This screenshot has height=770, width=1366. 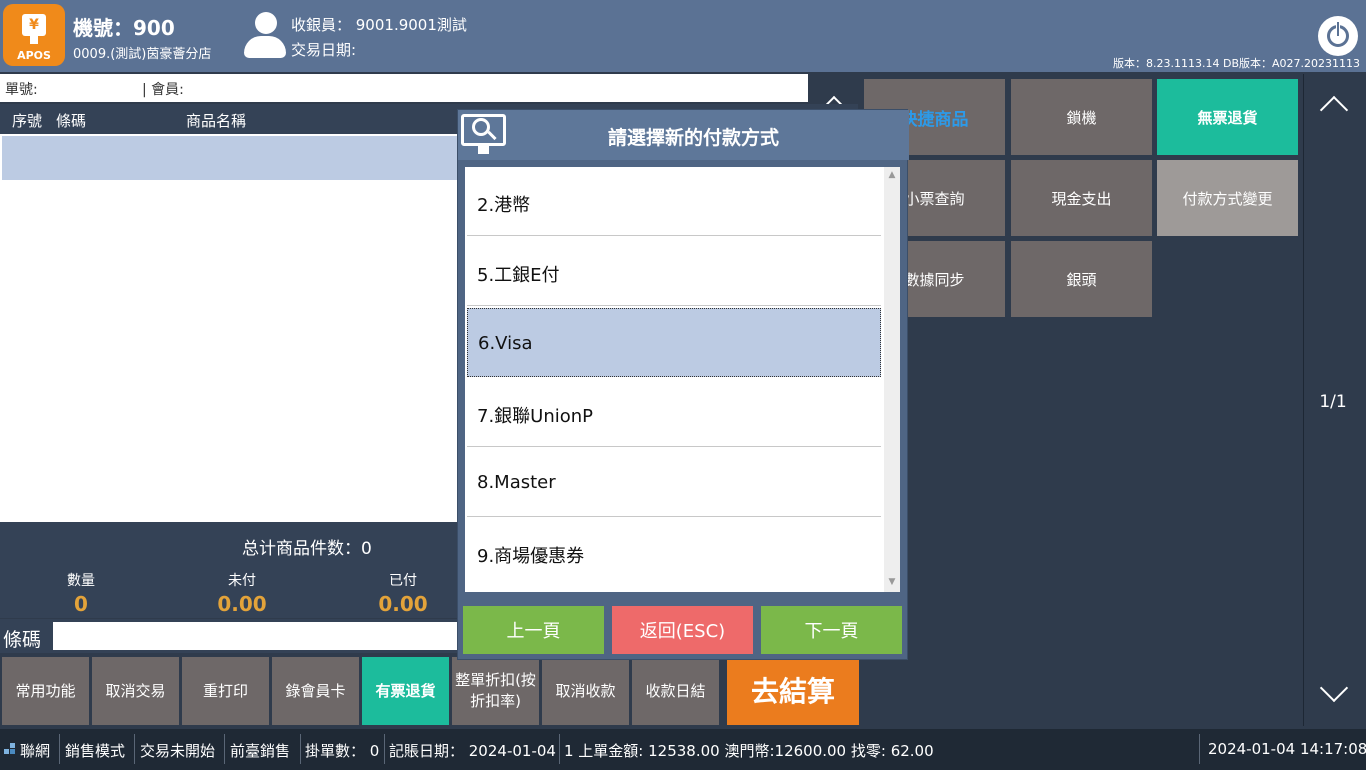 What do you see at coordinates (405, 691) in the screenshot?
I see `receipt-return-button: 有票退貨` at bounding box center [405, 691].